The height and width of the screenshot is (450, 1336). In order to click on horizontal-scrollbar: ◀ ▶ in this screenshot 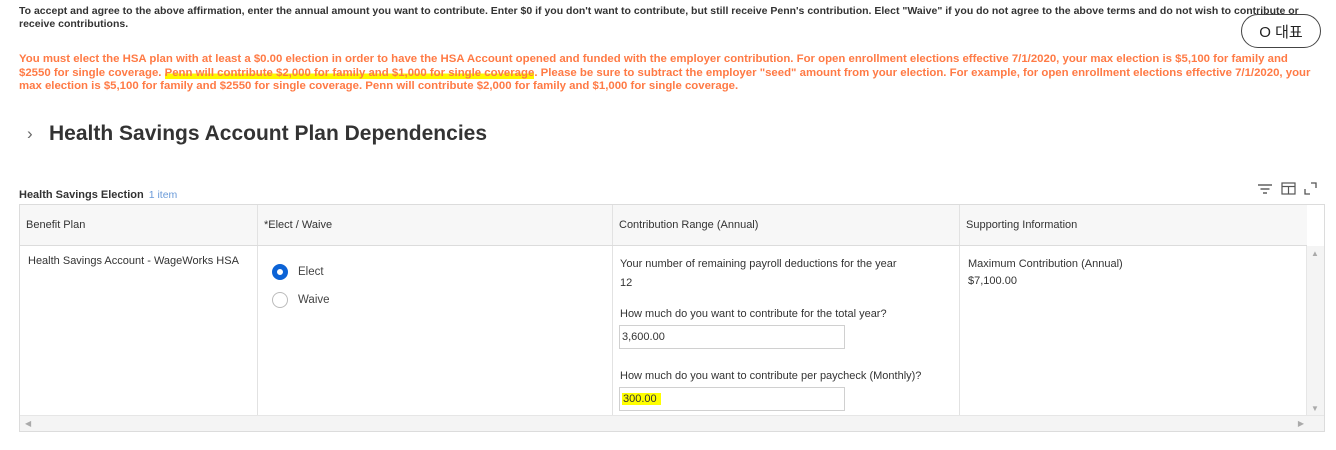, I will do `click(672, 423)`.